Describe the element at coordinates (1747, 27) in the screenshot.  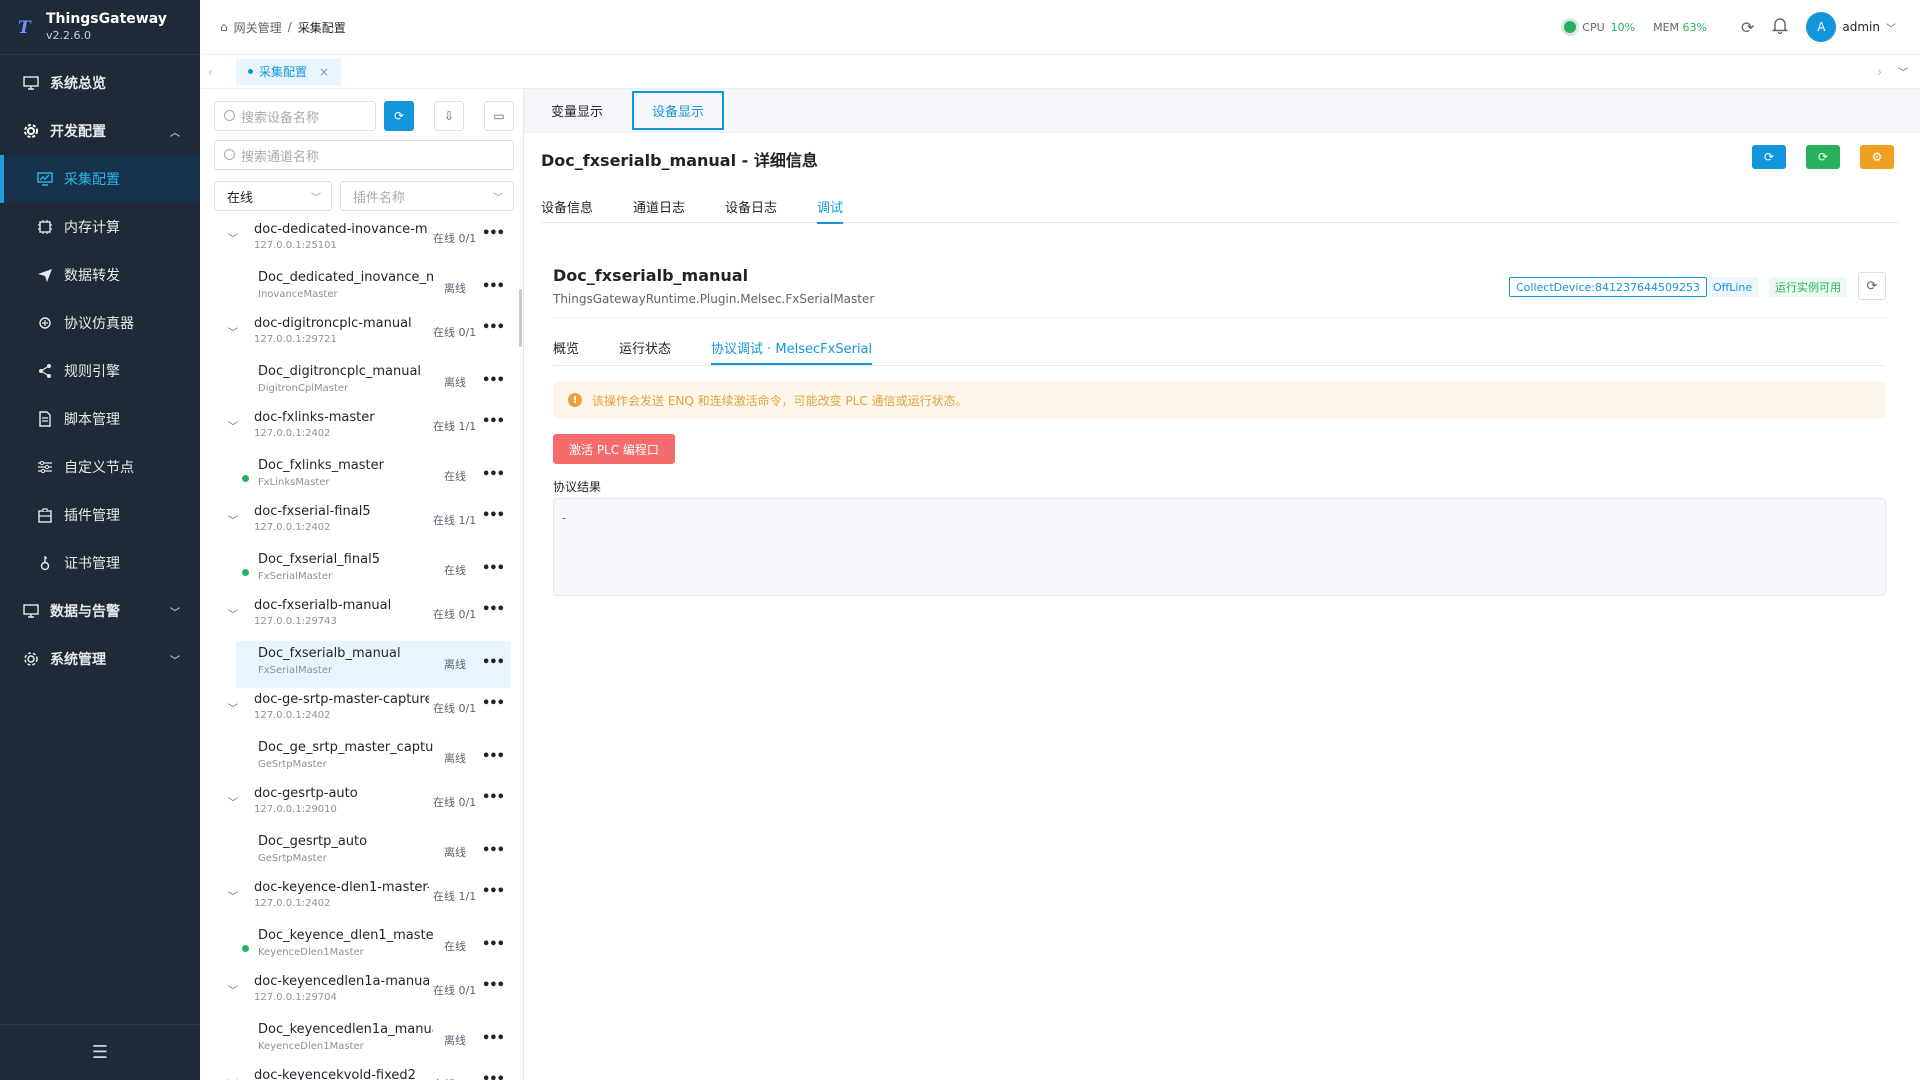
I see `refresh-icon: ⟳` at that location.